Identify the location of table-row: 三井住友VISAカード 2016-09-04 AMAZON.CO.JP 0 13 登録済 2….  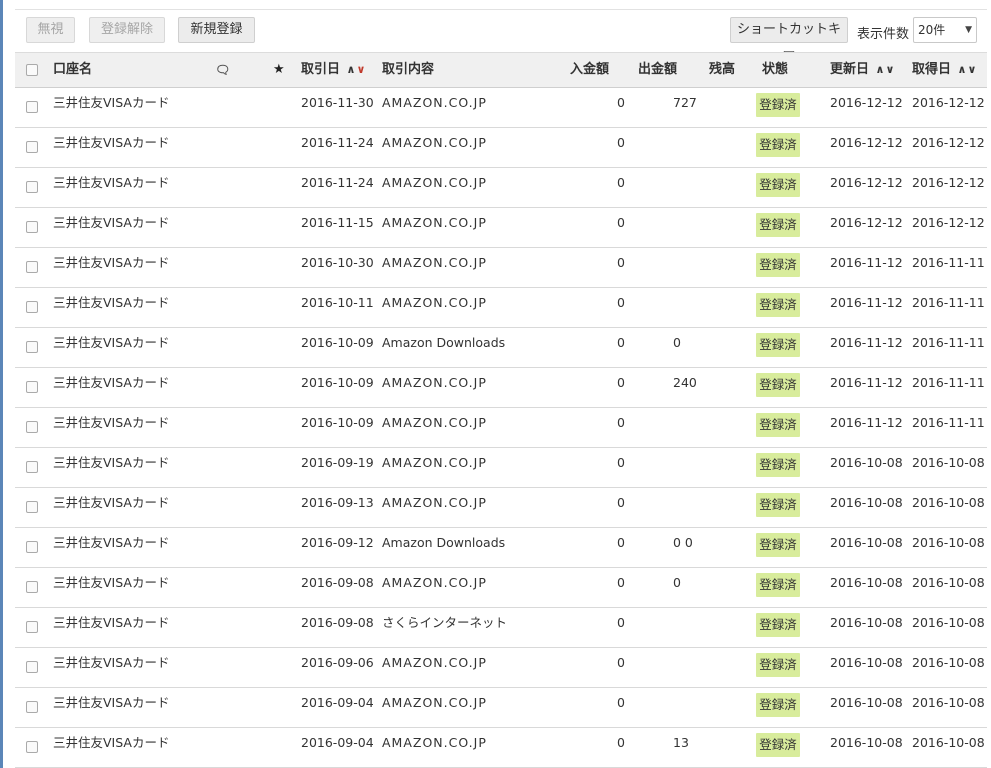
(501, 748).